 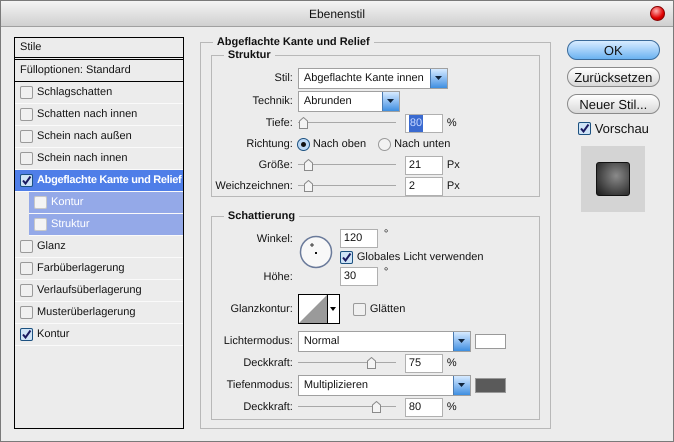 What do you see at coordinates (275, 165) in the screenshot?
I see `field-label: Größe:` at bounding box center [275, 165].